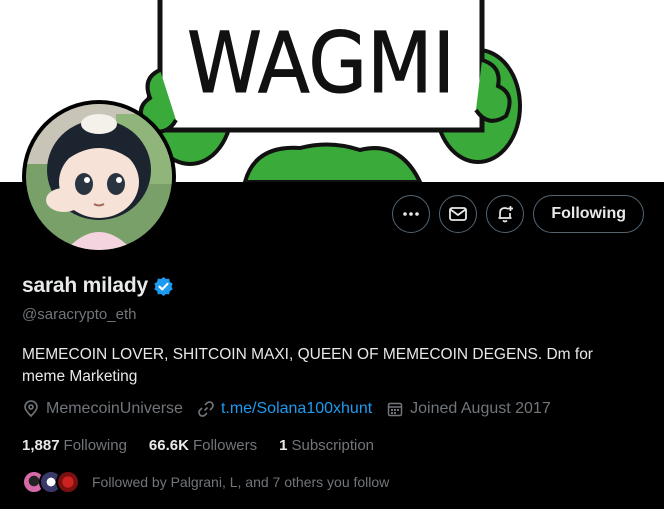 This screenshot has width=664, height=509. I want to click on name-row: sarah milady, so click(98, 286).